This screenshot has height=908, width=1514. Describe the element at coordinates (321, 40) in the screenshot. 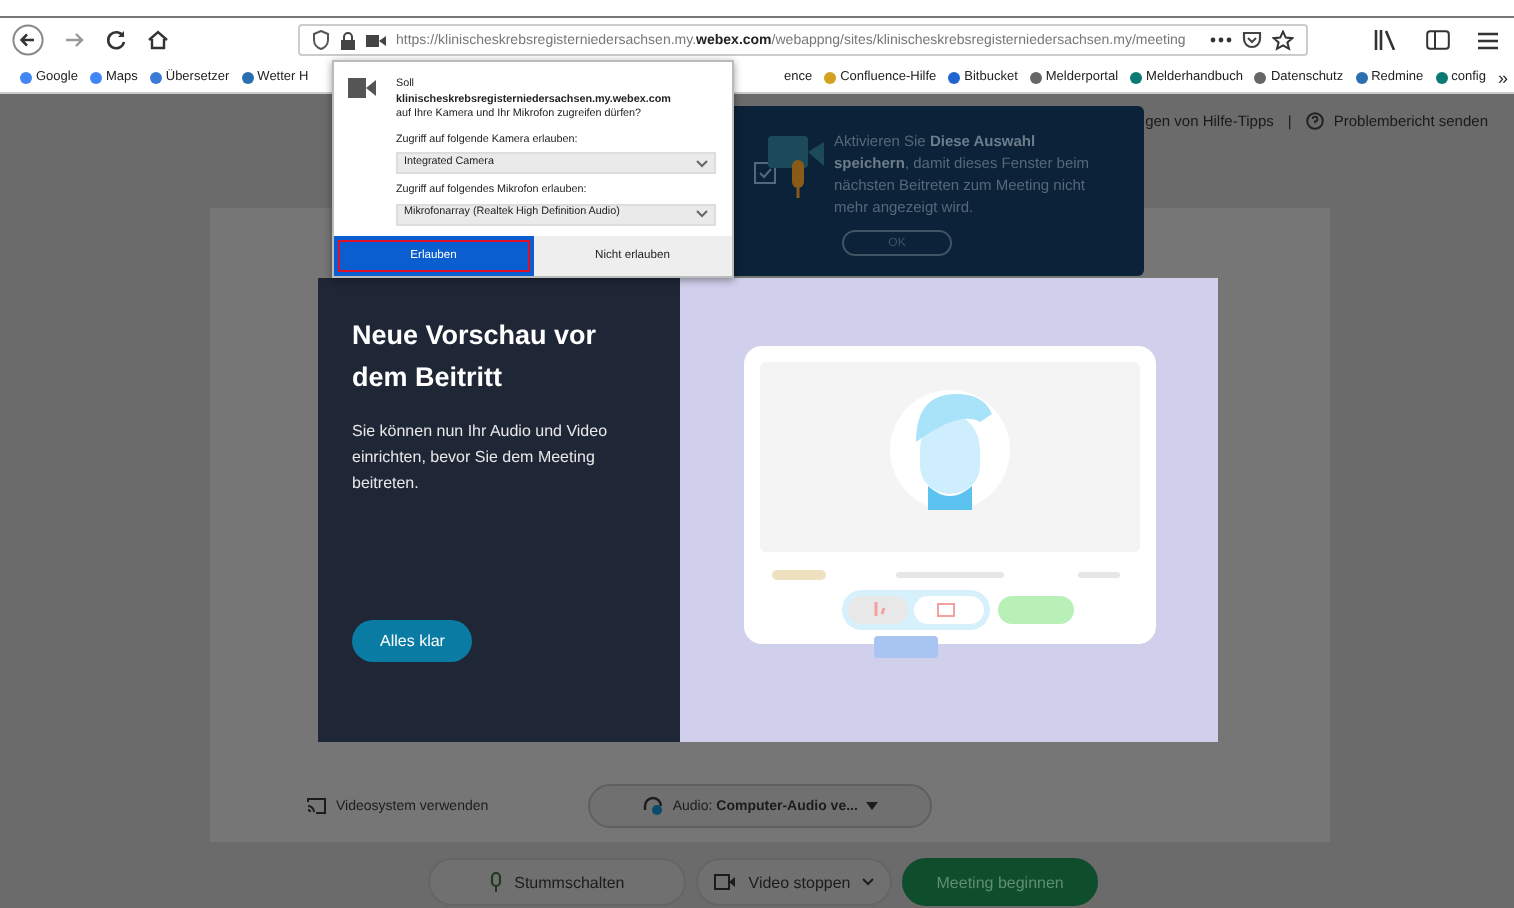

I see `shield-icon` at that location.